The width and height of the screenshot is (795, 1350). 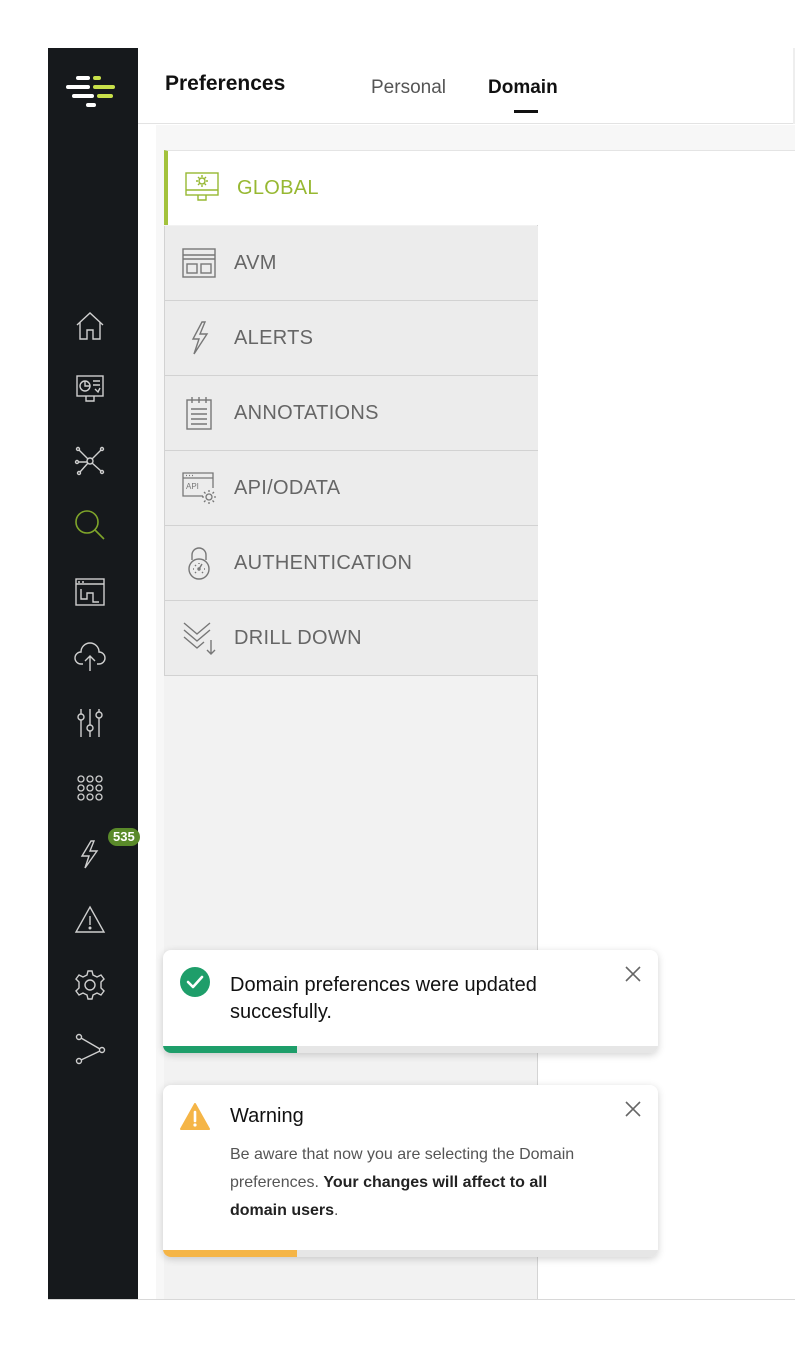 I want to click on alerts-count-badge: 535, so click(x=124, y=837).